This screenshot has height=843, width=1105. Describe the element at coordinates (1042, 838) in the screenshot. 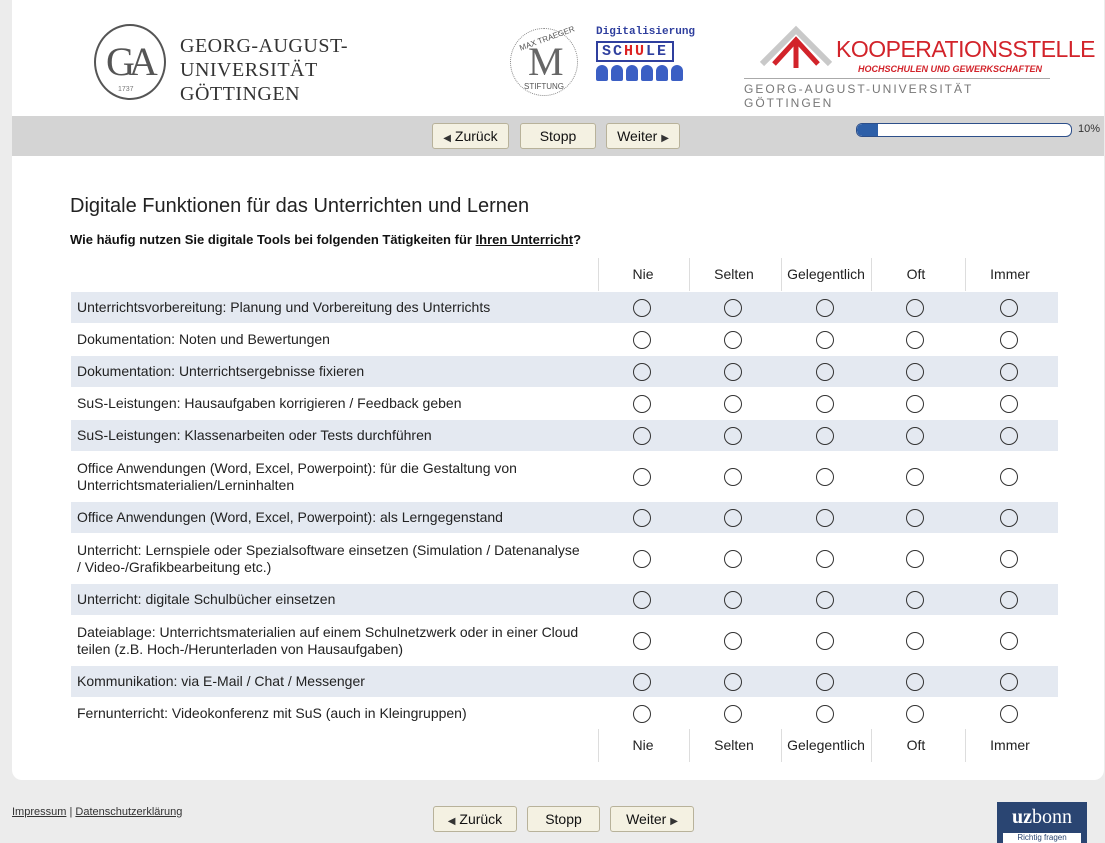

I see `uzbonn-tagline: Richtig fragen` at that location.